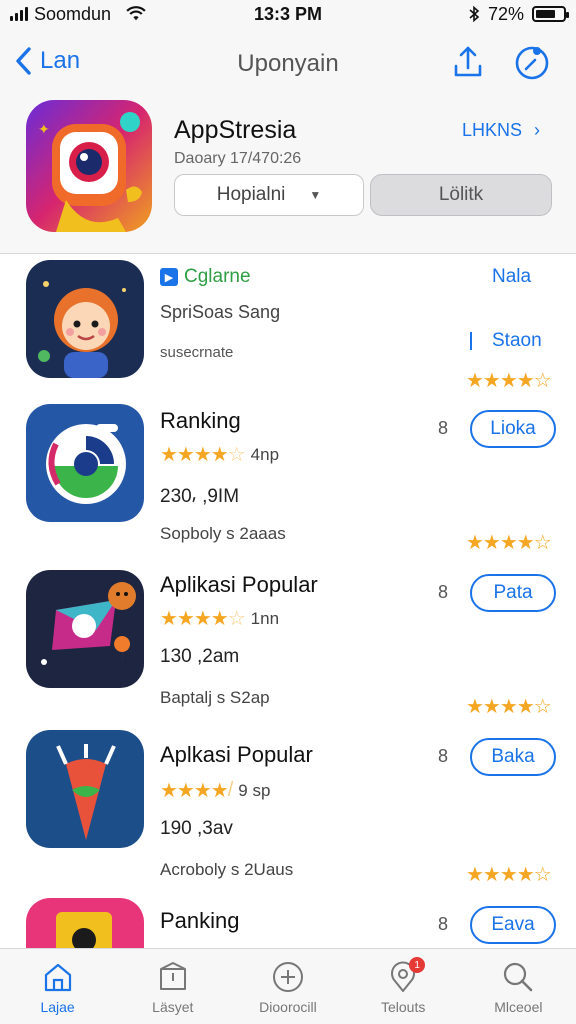 This screenshot has width=576, height=1024. What do you see at coordinates (239, 584) in the screenshot?
I see `app-name: Aplikasi Popular` at bounding box center [239, 584].